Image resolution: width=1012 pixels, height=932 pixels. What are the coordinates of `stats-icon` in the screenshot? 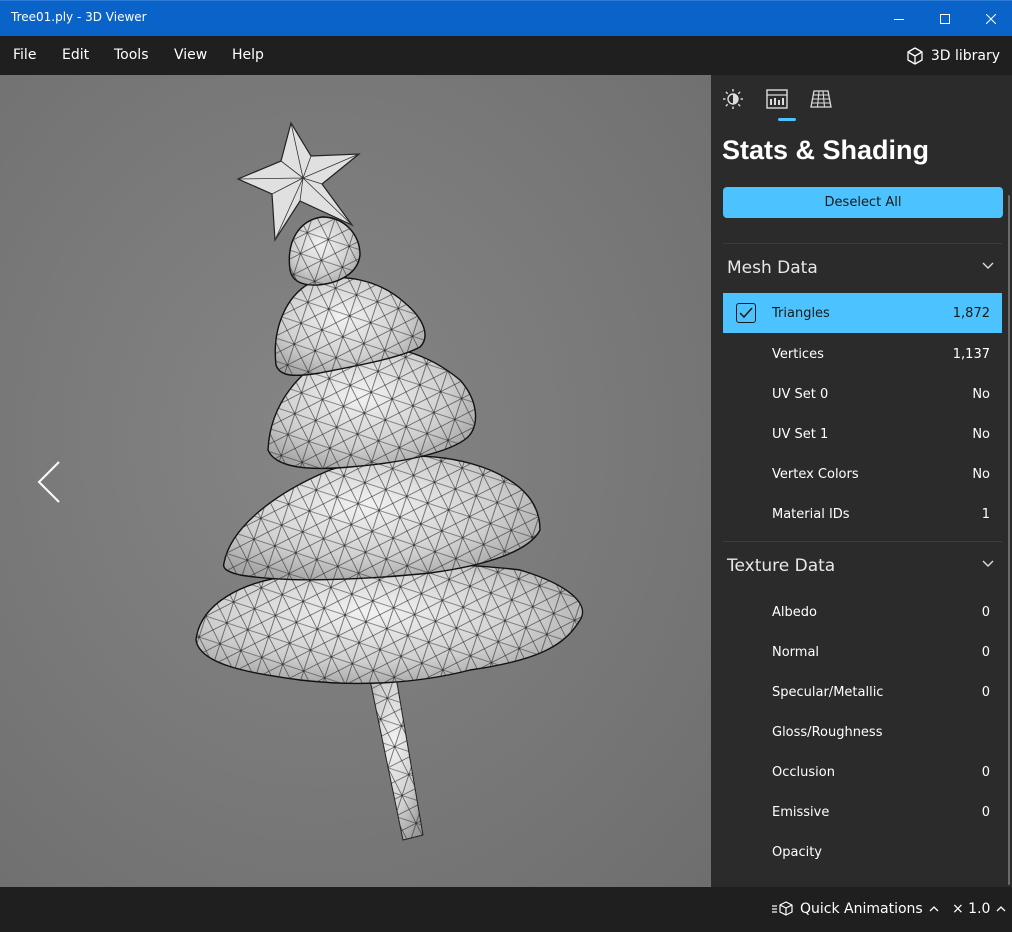 It's located at (777, 99).